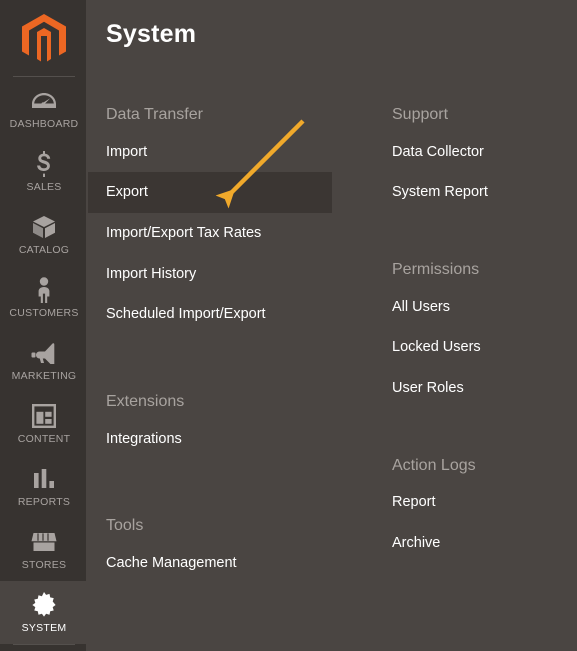  Describe the element at coordinates (474, 388) in the screenshot. I see `menu-item-user-roles: User Roles` at that location.